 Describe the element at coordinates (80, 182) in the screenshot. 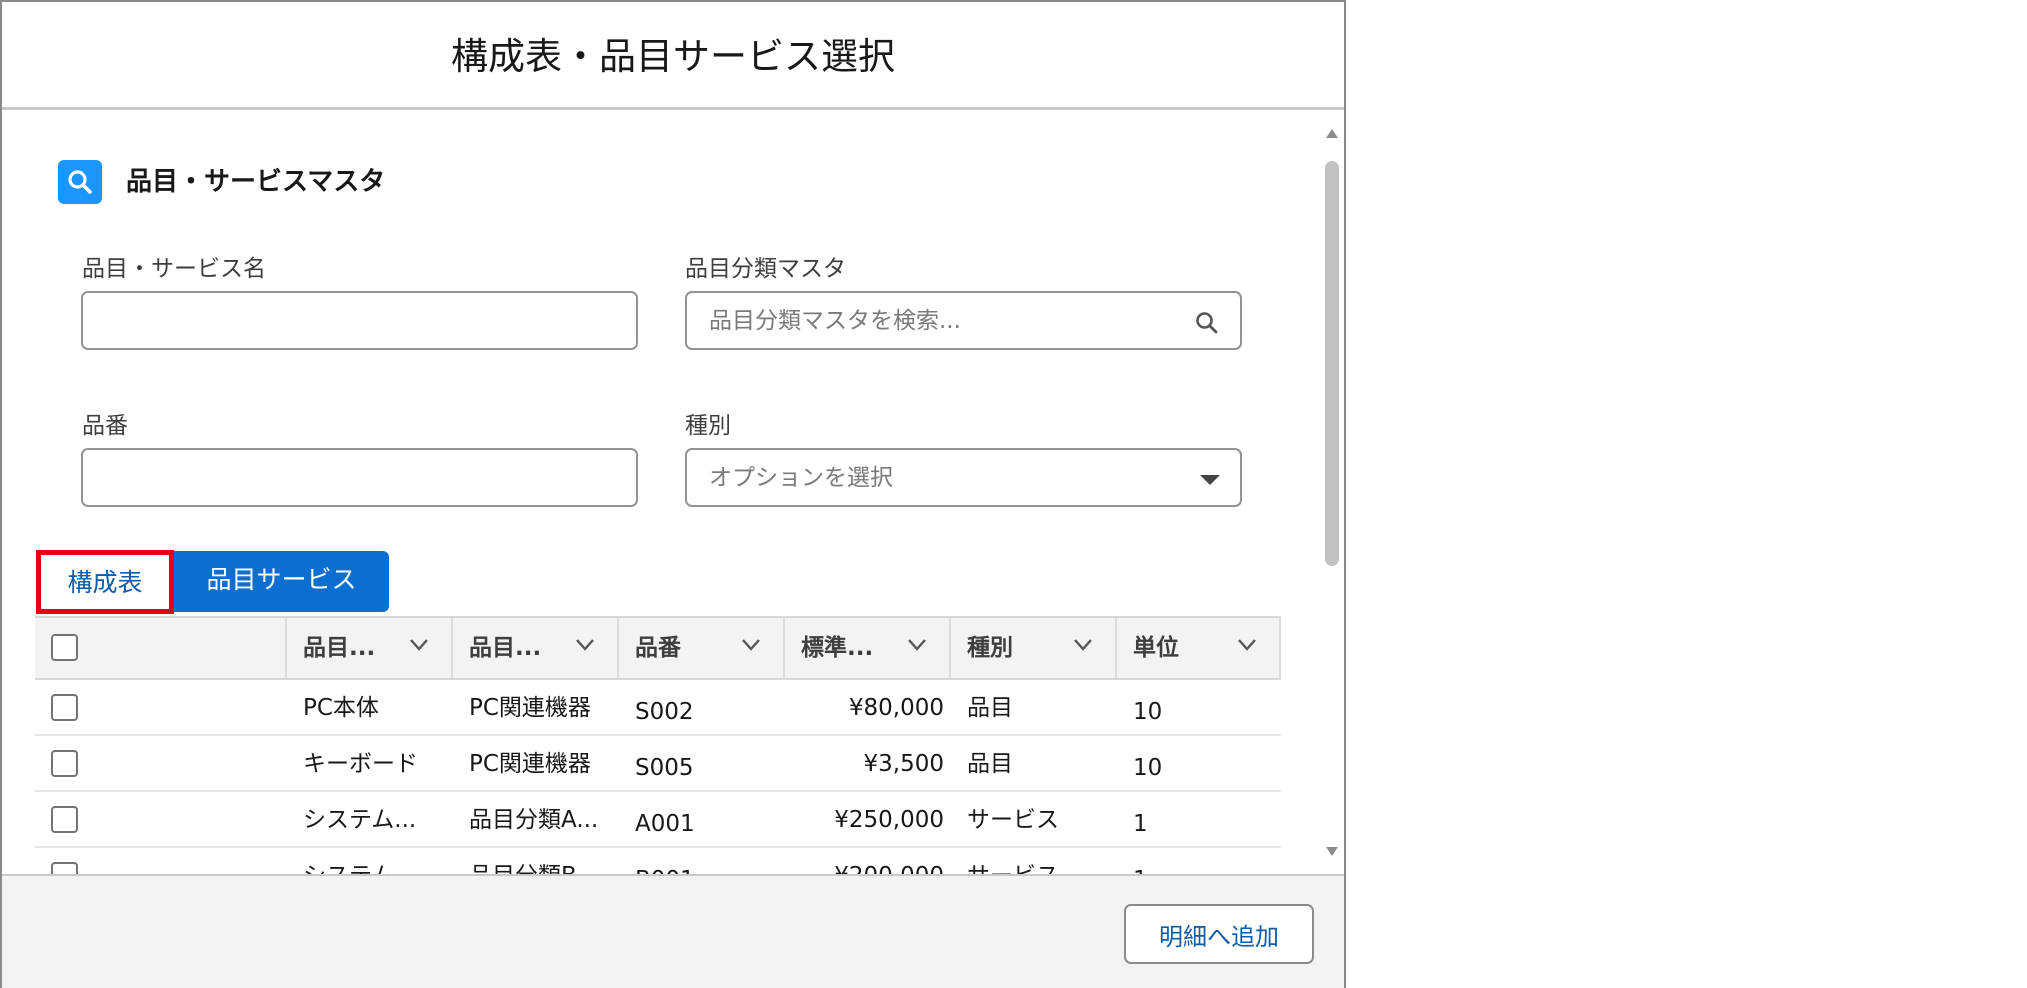

I see `search-icon` at that location.